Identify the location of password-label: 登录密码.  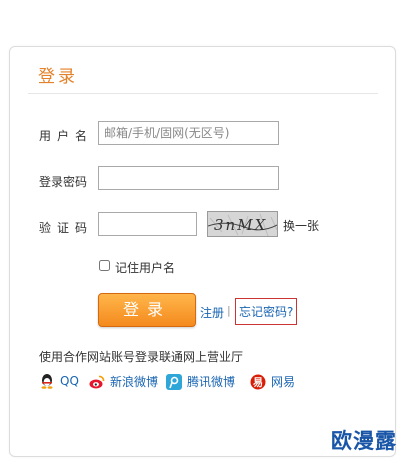
(63, 182).